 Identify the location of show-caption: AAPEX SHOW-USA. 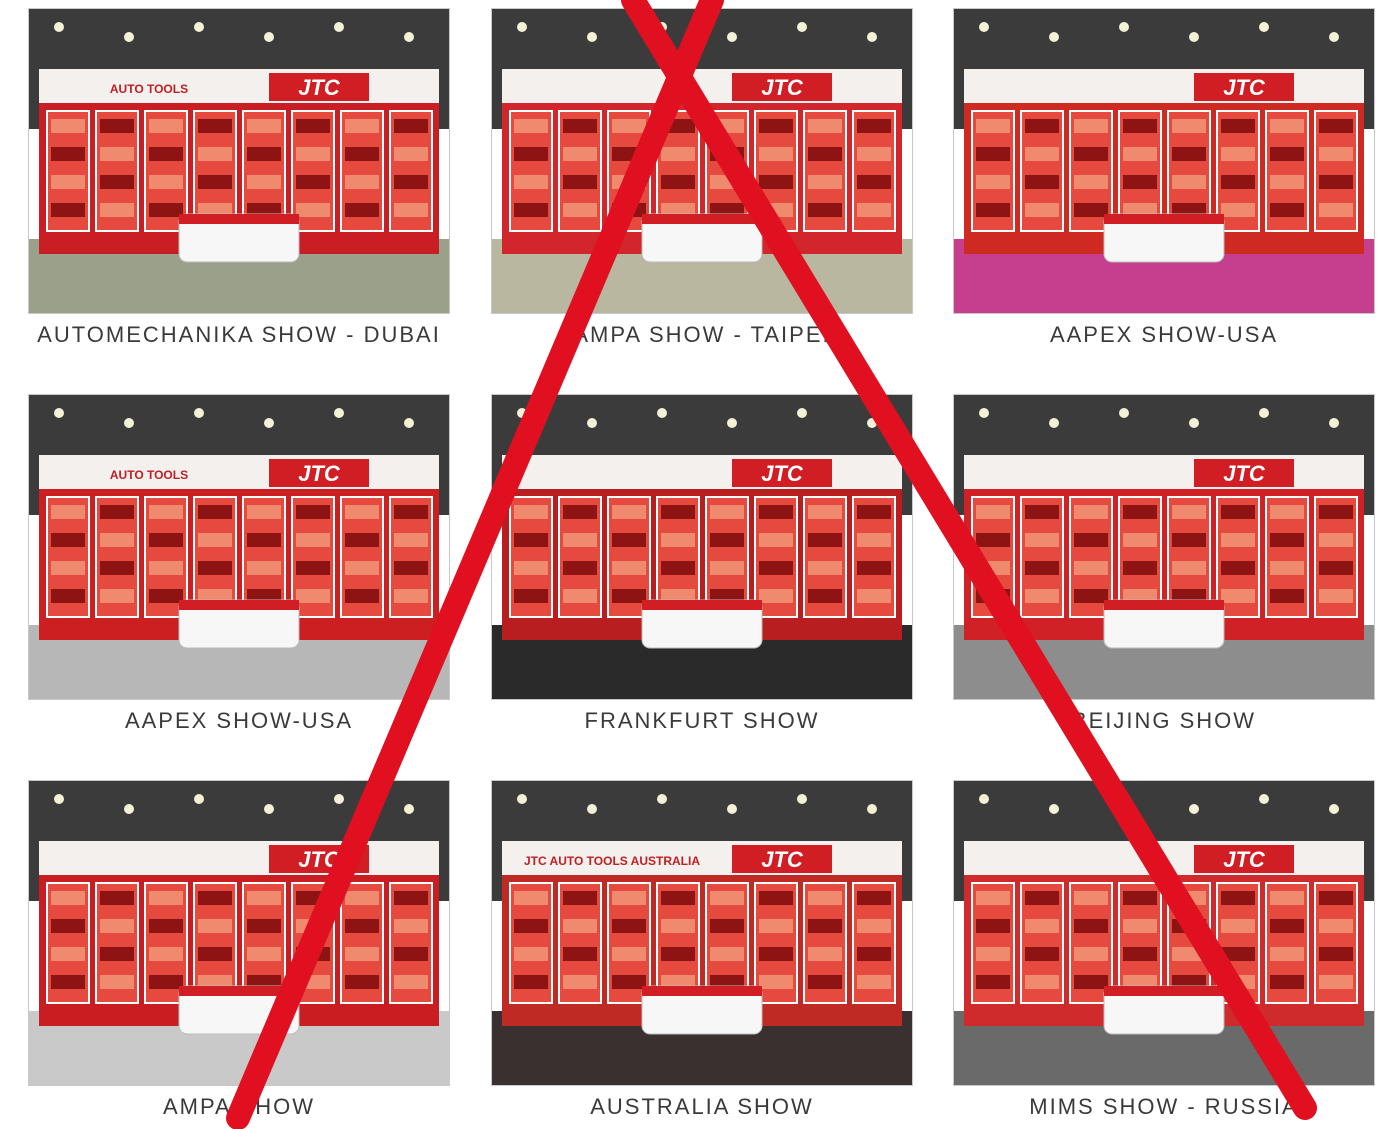
(1164, 334).